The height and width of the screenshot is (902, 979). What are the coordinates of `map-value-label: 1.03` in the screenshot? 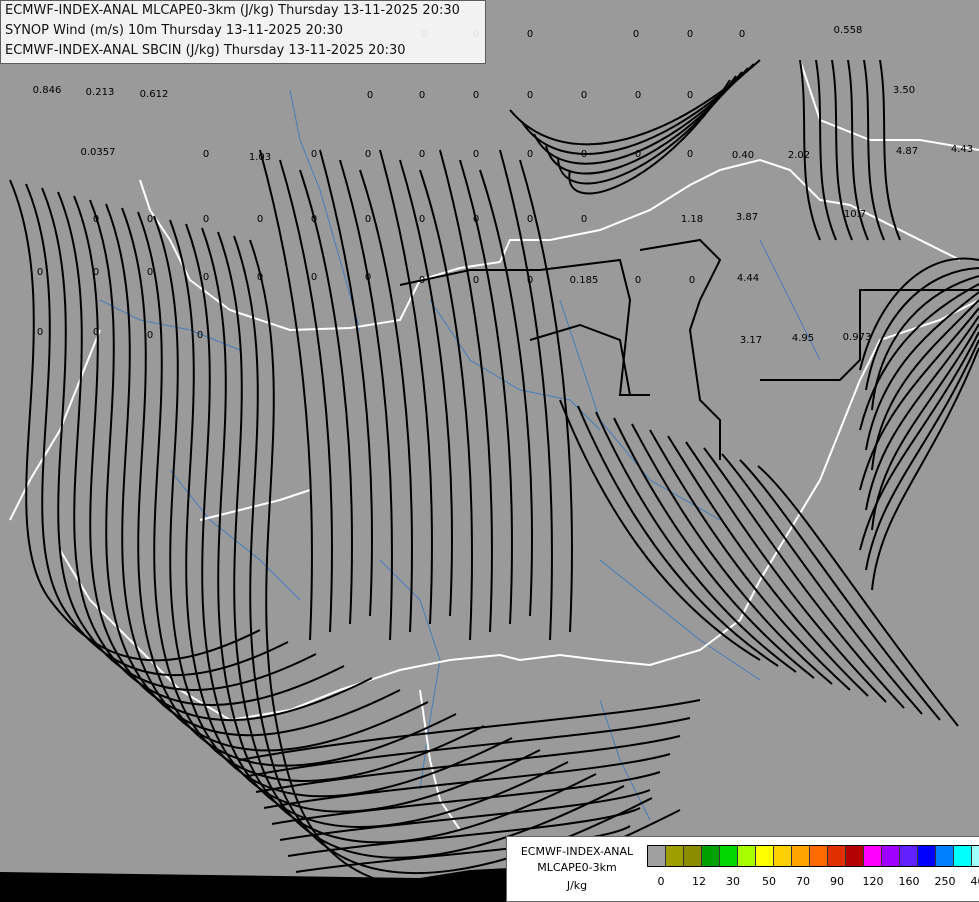 It's located at (260, 157).